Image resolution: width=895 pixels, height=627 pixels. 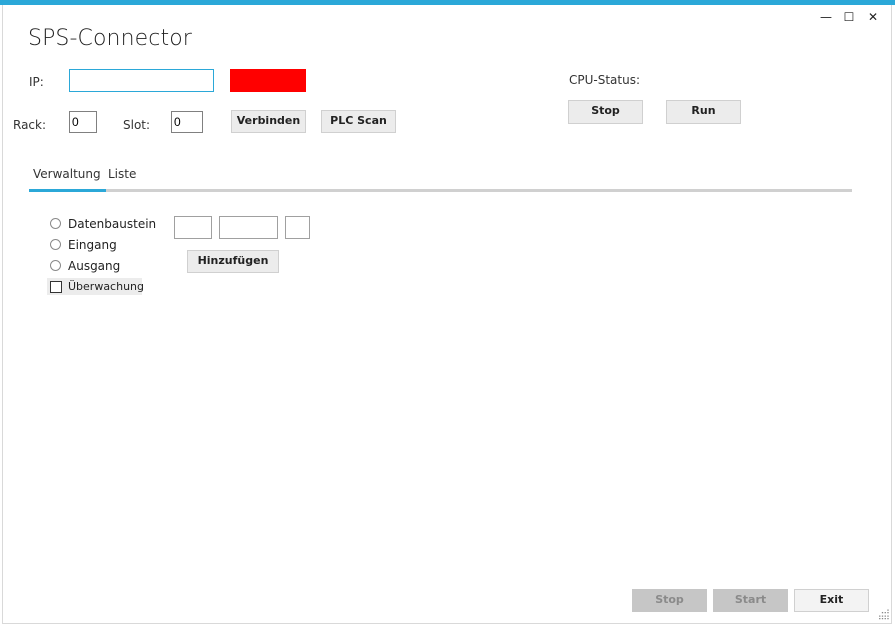 I want to click on slot-label: Slot:, so click(x=137, y=125).